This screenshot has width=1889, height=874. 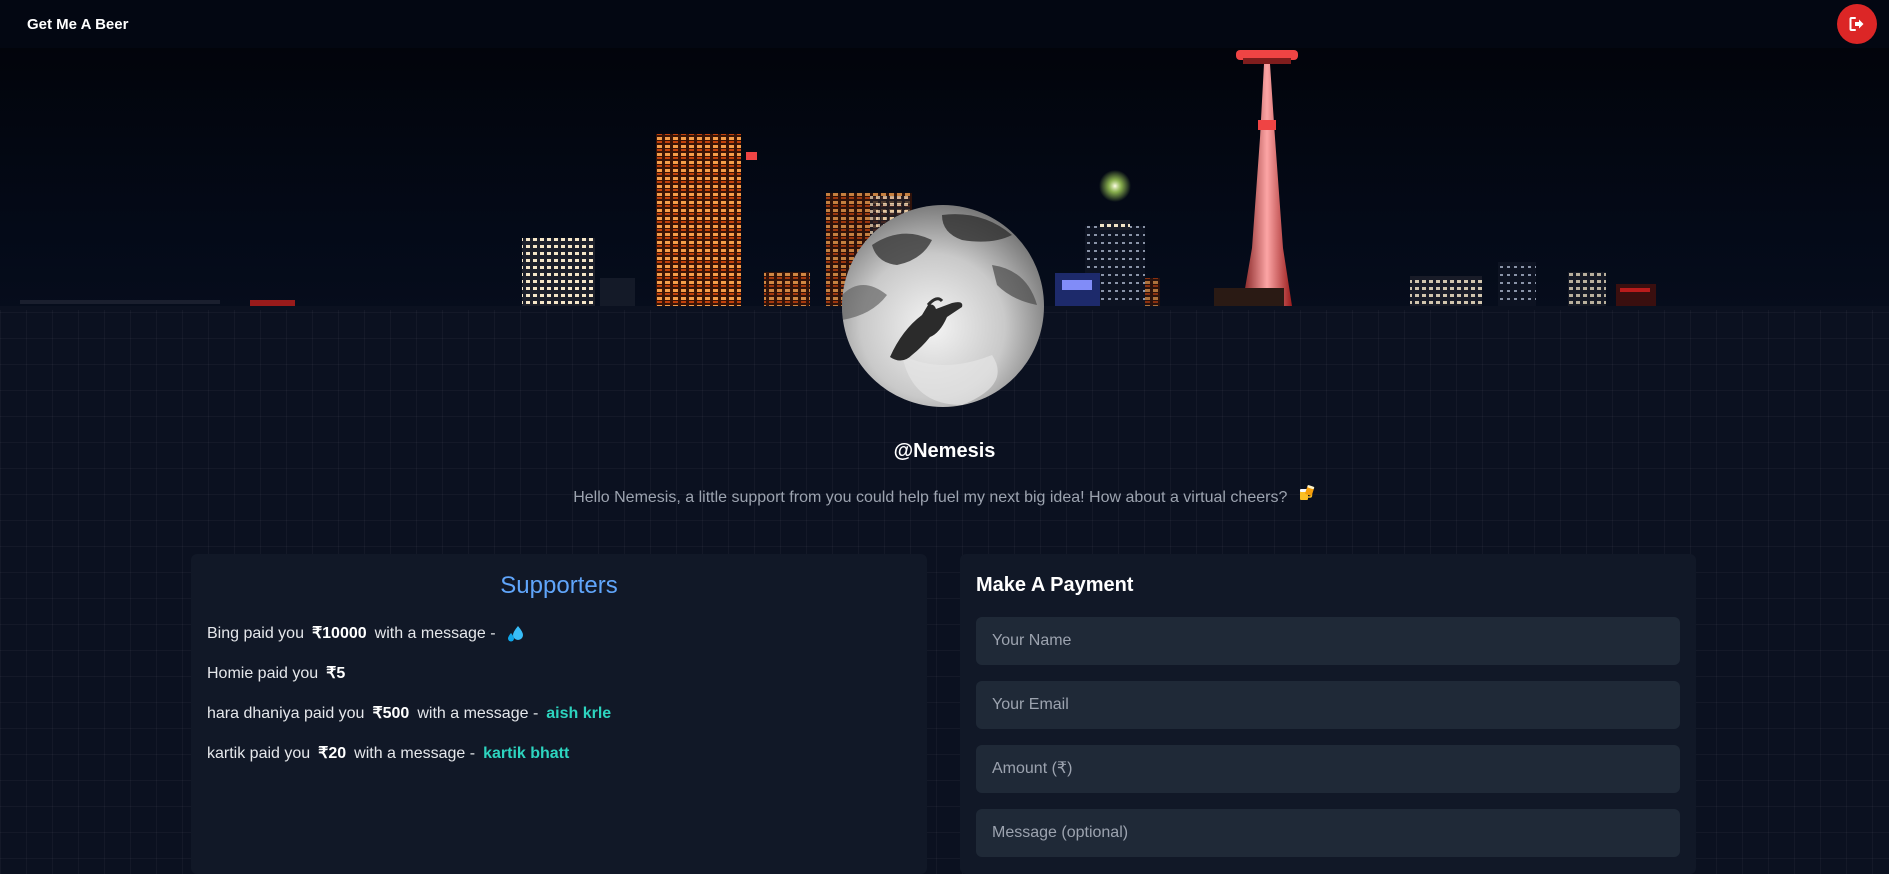 What do you see at coordinates (259, 753) in the screenshot?
I see `supporter-text: kartik paid you` at bounding box center [259, 753].